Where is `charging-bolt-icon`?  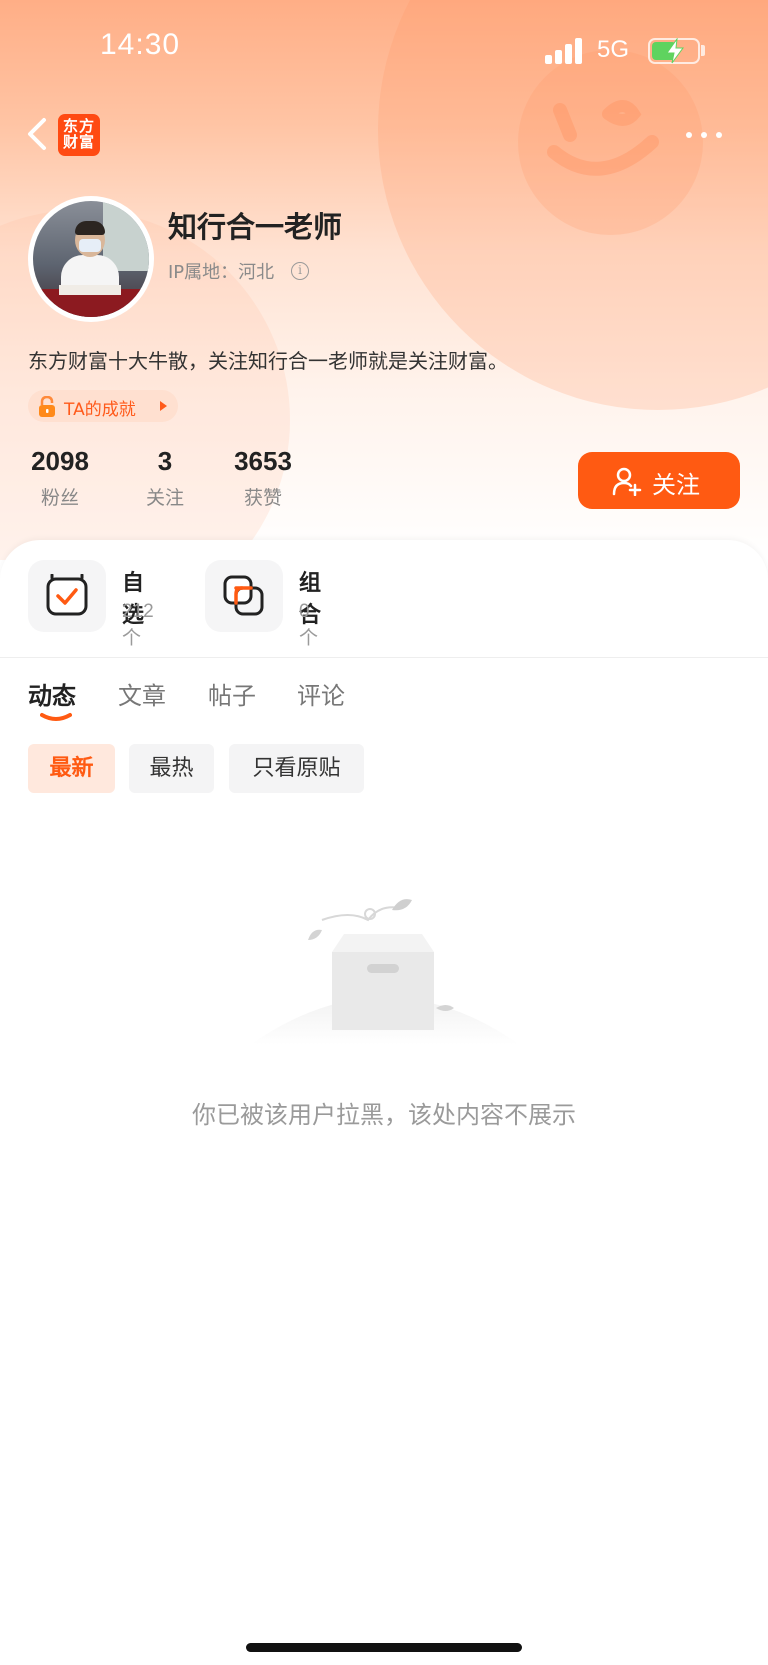
charging-bolt-icon is located at coordinates (675, 51).